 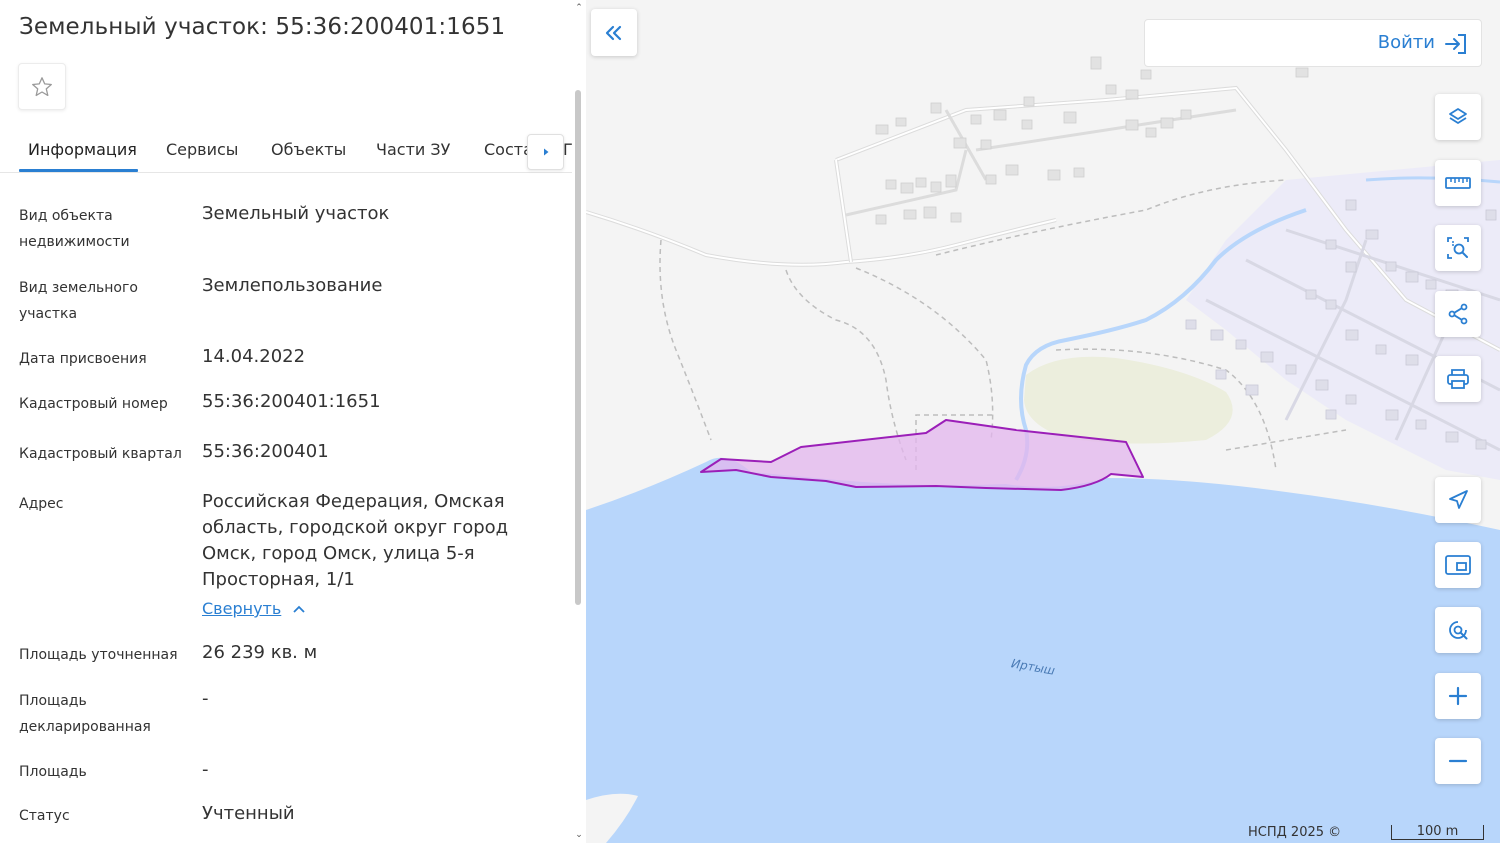 I want to click on value-status: Учтенный, so click(x=248, y=813).